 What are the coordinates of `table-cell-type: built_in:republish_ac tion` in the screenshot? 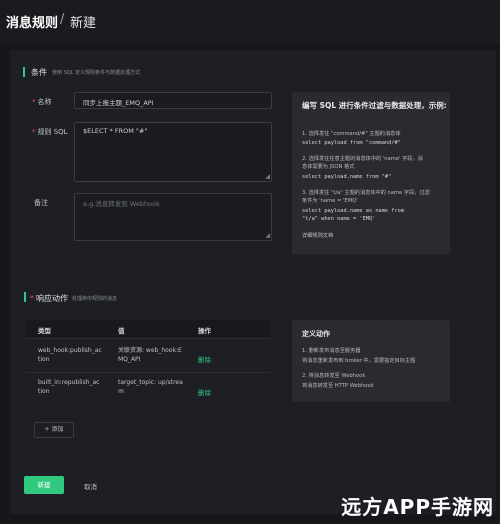 It's located at (69, 387).